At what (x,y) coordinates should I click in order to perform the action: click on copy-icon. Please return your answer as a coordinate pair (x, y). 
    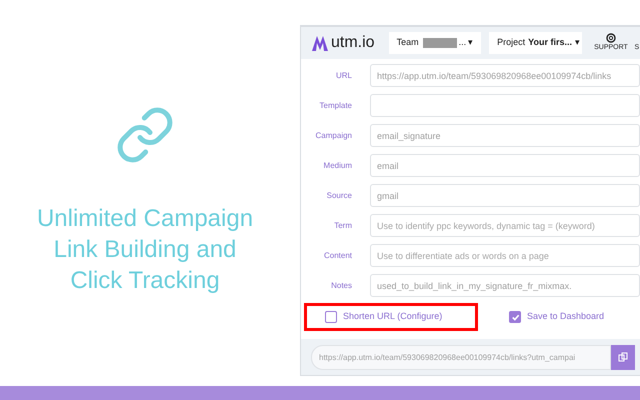
    Looking at the image, I should click on (623, 357).